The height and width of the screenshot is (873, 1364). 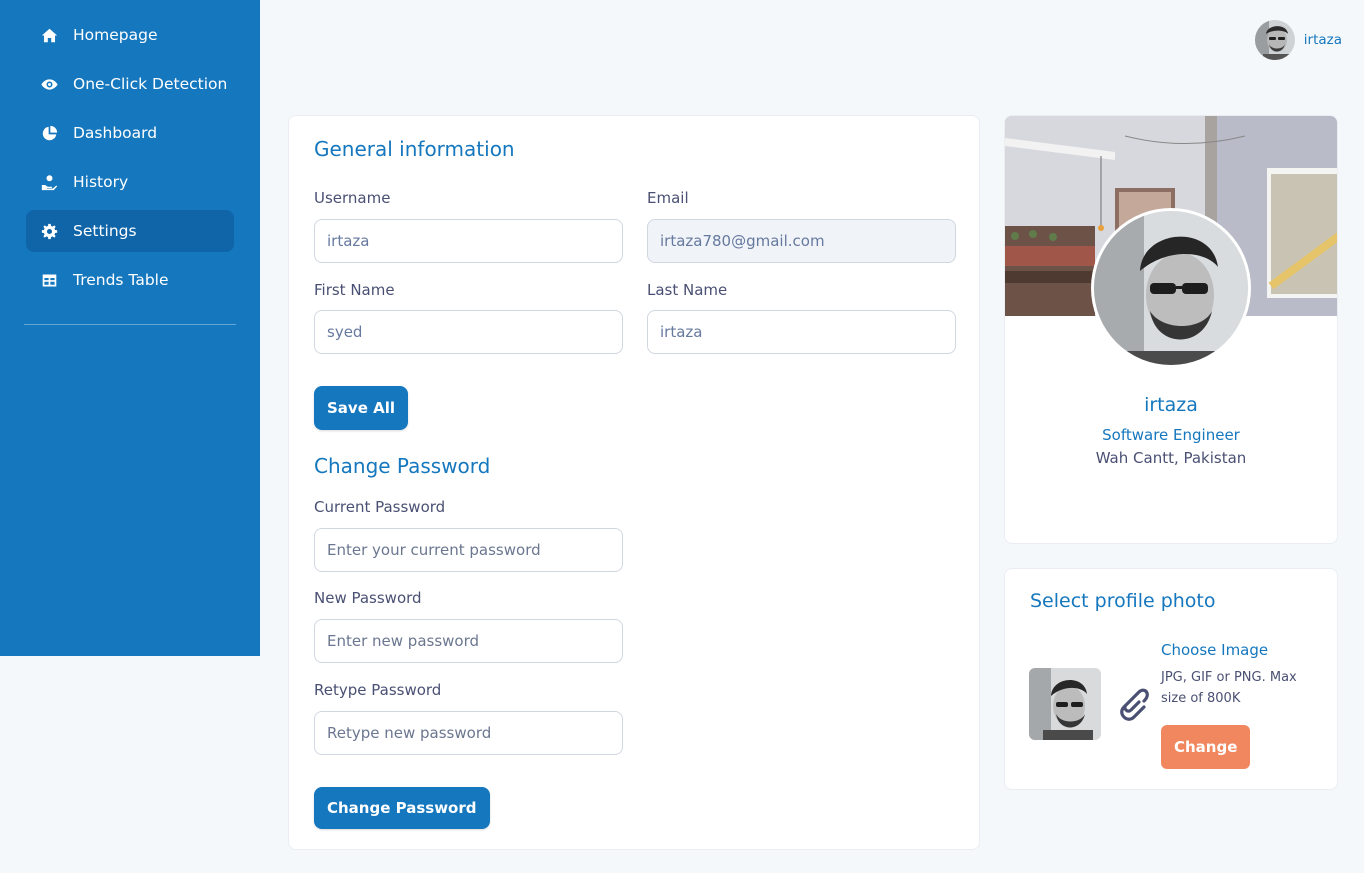 What do you see at coordinates (1132, 705) in the screenshot?
I see `paperclip-icon` at bounding box center [1132, 705].